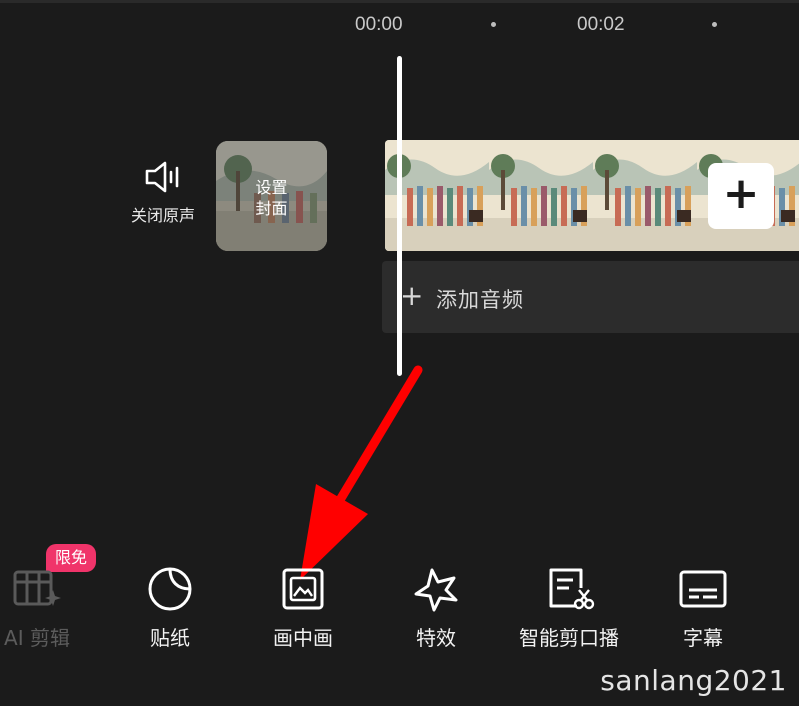 The width and height of the screenshot is (799, 706). What do you see at coordinates (303, 589) in the screenshot?
I see `picture-in-picture-icon` at bounding box center [303, 589].